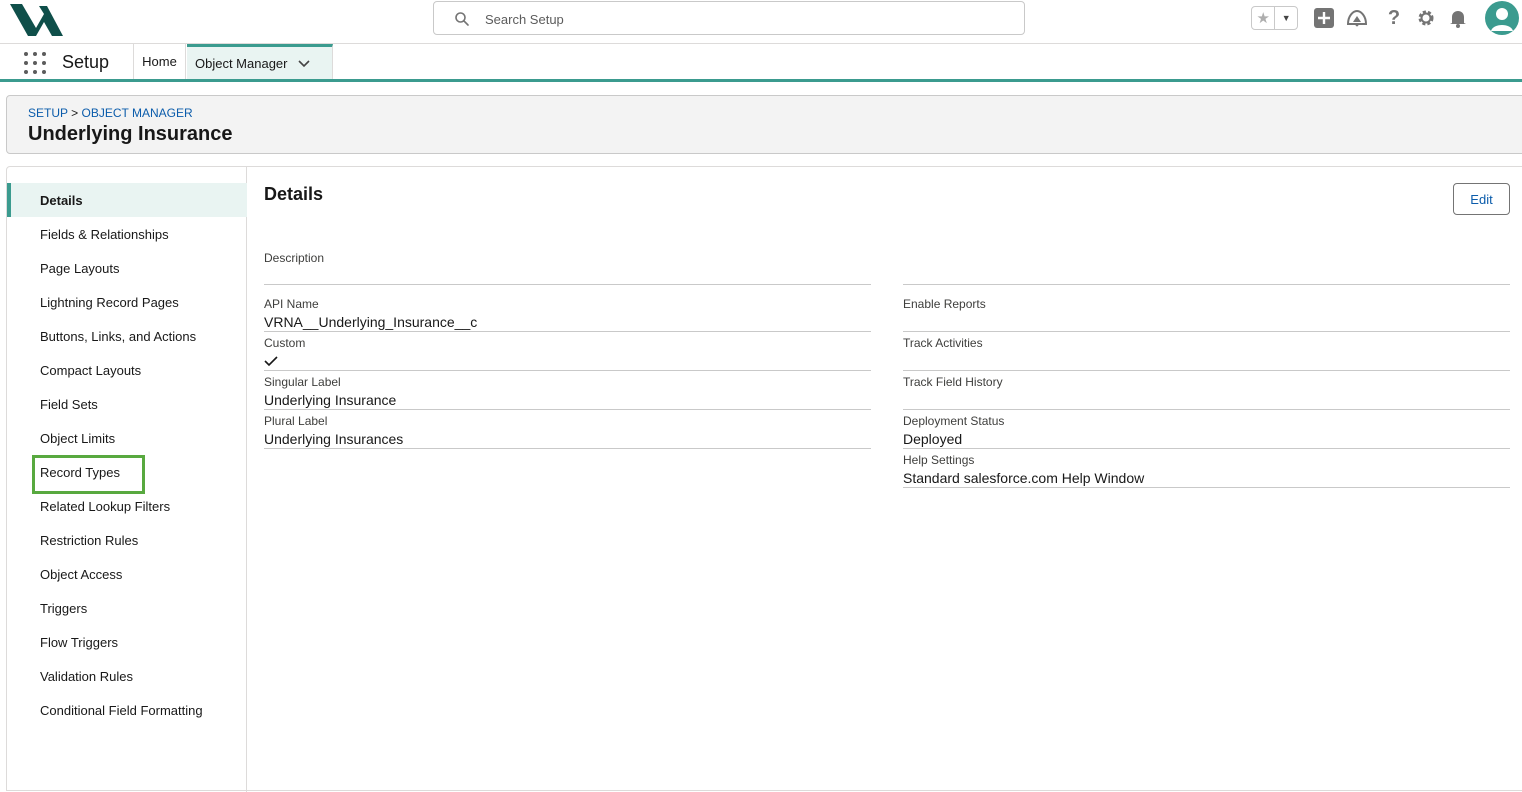  I want to click on sidebar-item-fields-relationships: Fields & Relationships, so click(127, 234).